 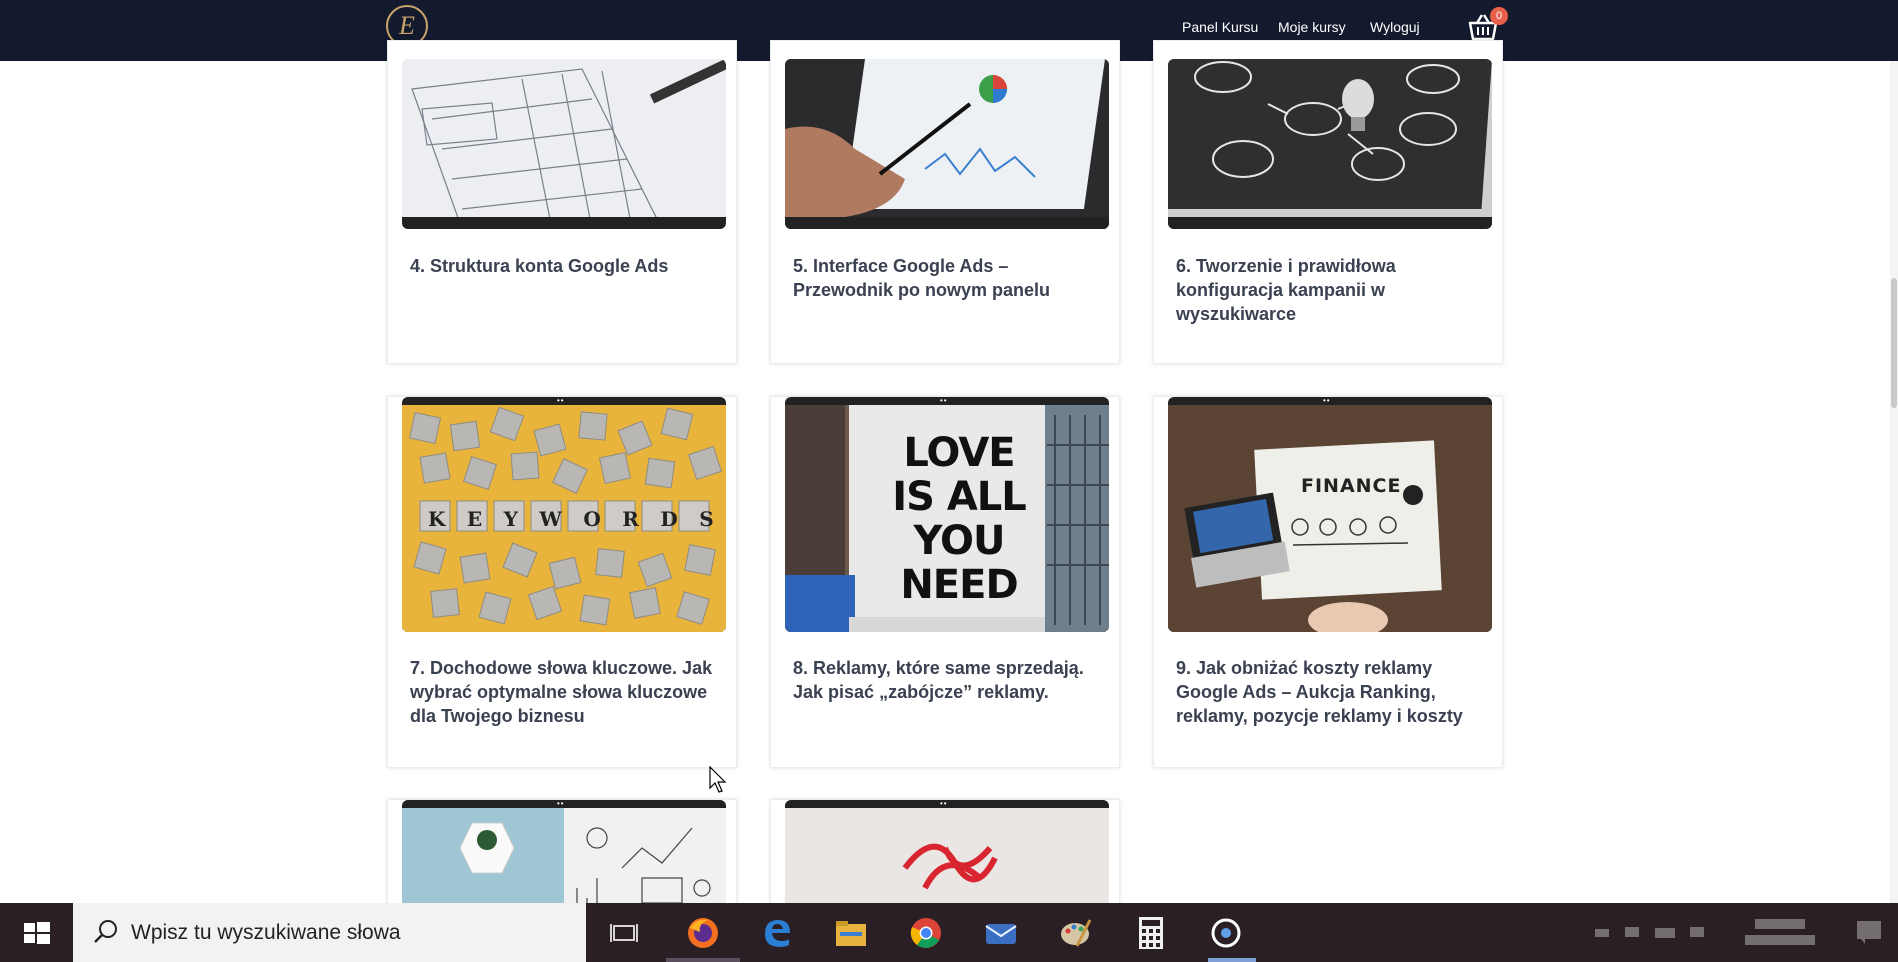 What do you see at coordinates (949, 932) in the screenshot?
I see `windows-taskbar: Wpisz tu wyszukiwane słowa` at bounding box center [949, 932].